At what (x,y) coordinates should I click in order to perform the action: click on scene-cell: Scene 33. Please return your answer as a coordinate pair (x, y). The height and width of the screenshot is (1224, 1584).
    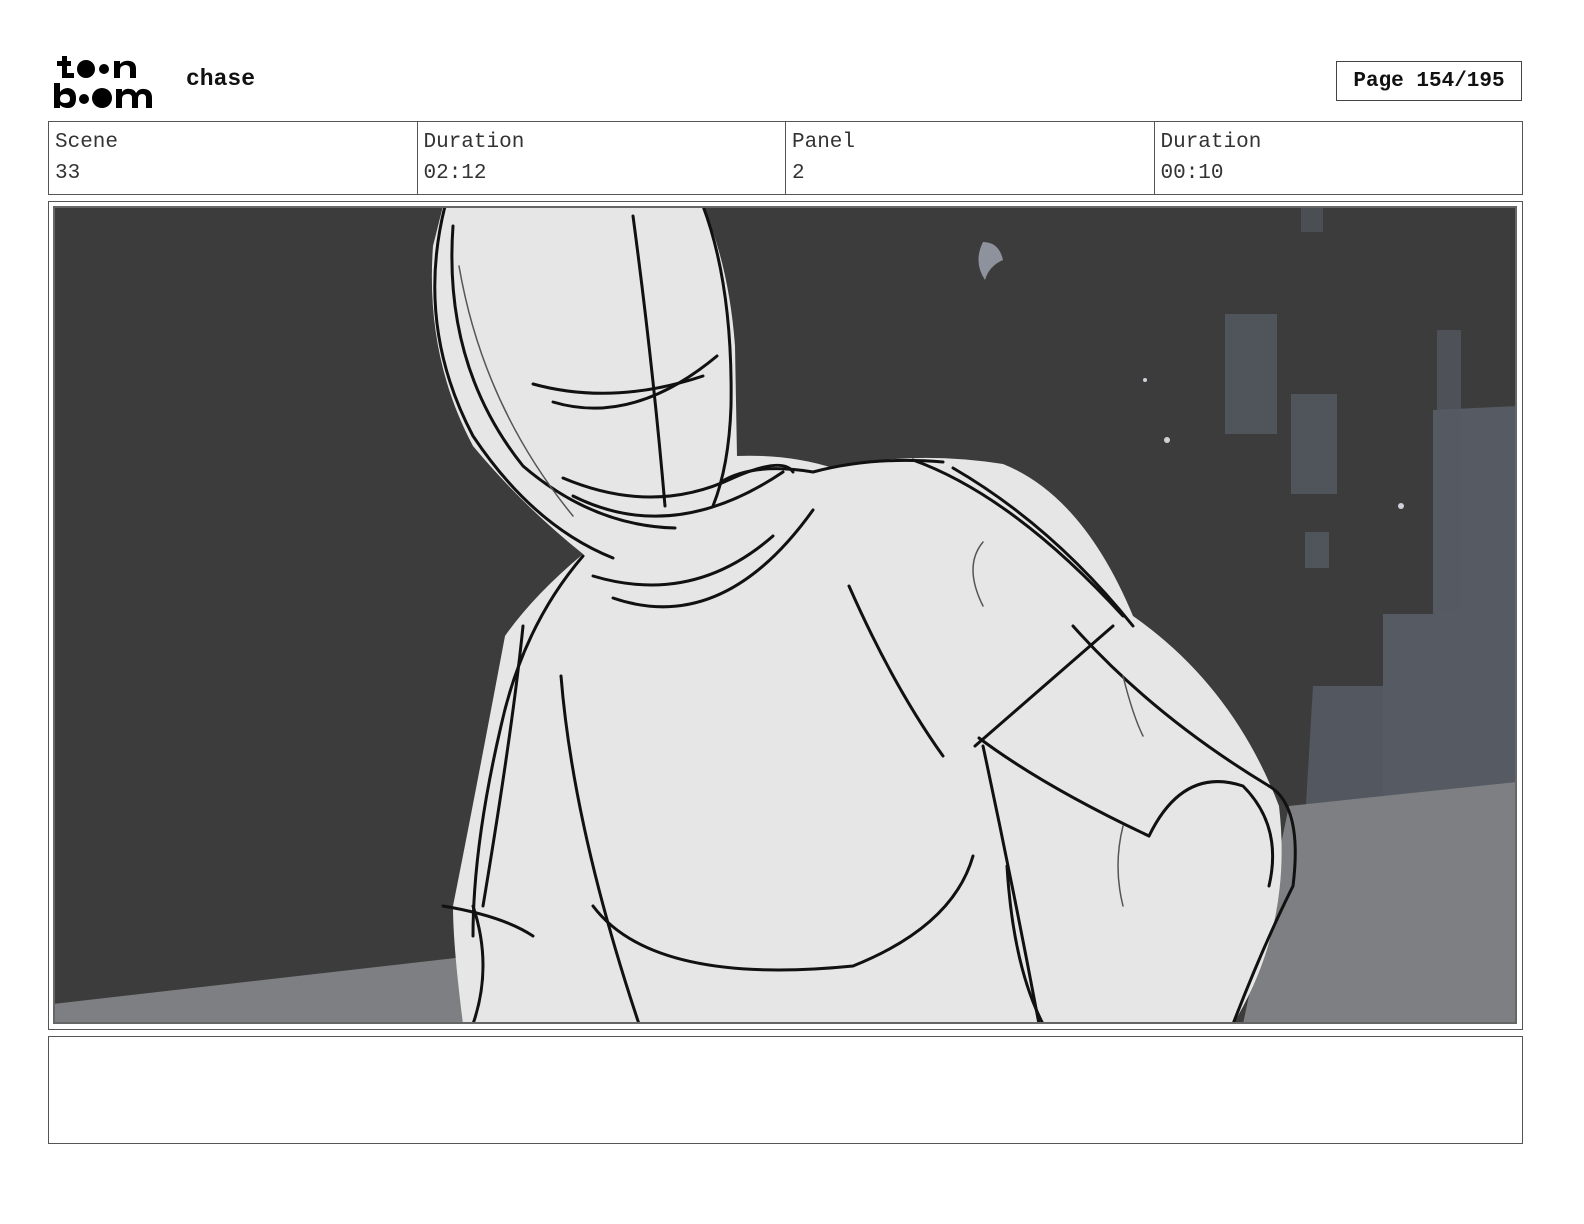
    Looking at the image, I should click on (233, 158).